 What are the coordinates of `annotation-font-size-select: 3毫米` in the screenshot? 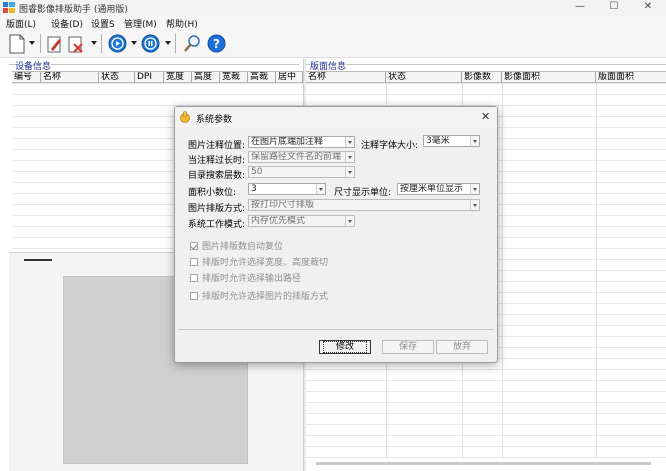 It's located at (451, 141).